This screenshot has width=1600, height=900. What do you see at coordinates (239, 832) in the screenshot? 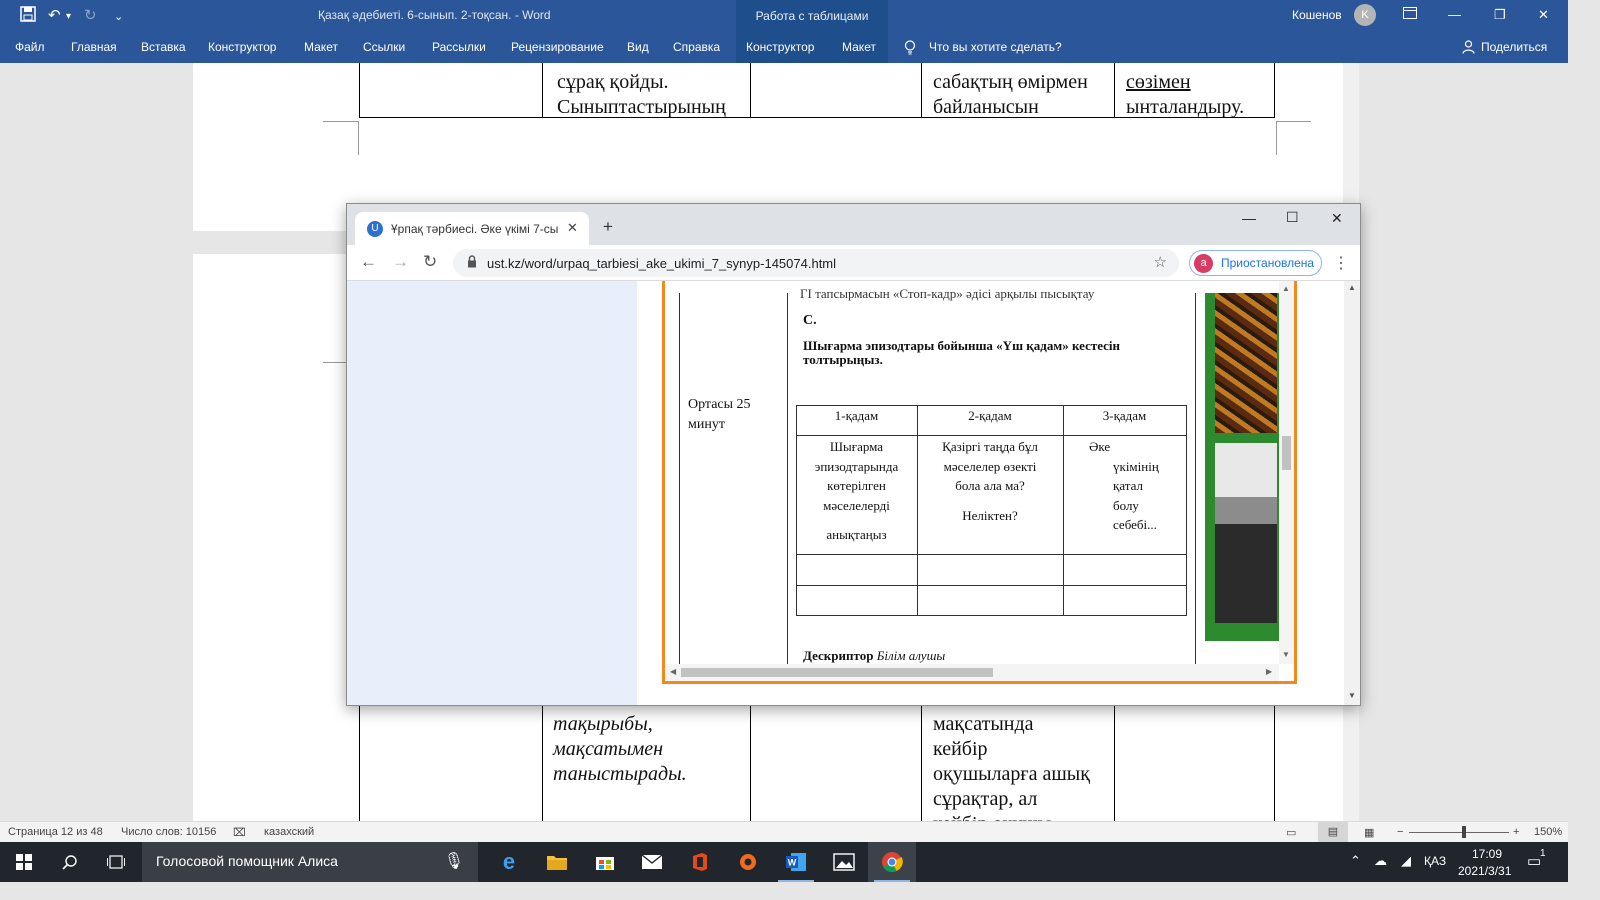
I see `proofing-icon: ⌧` at bounding box center [239, 832].